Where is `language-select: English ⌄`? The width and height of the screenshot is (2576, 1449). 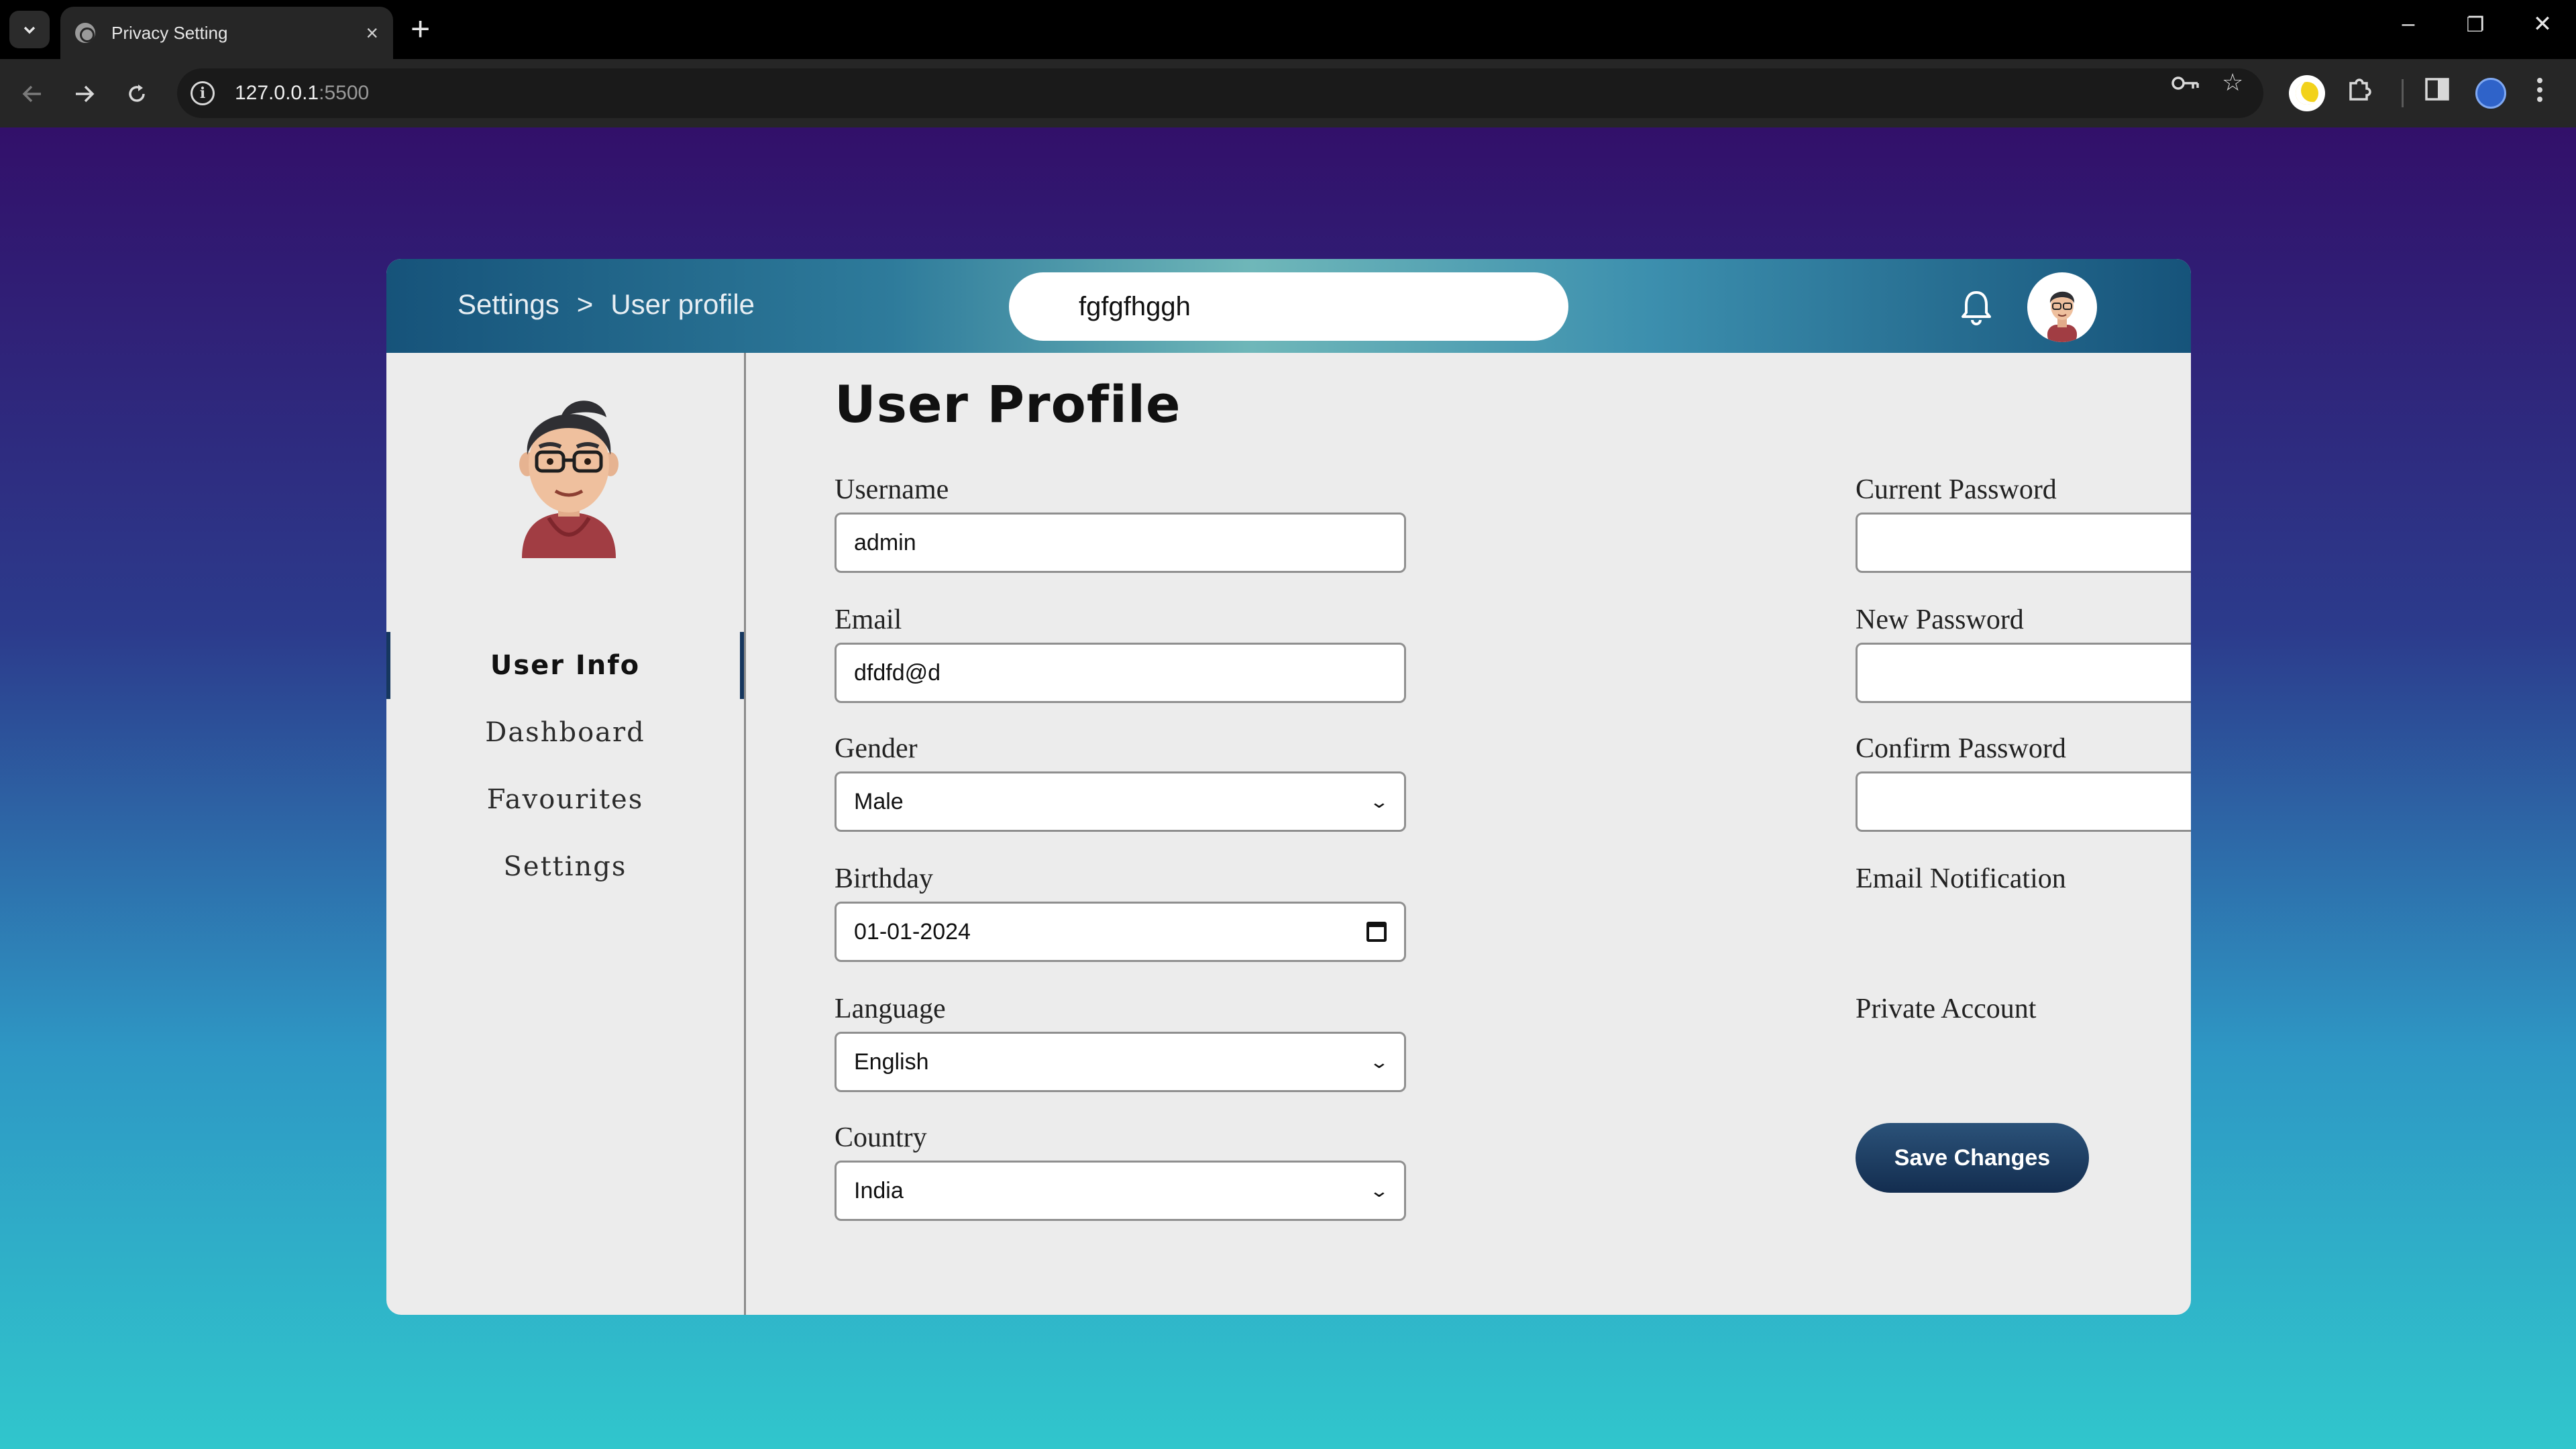 language-select: English ⌄ is located at coordinates (1120, 1062).